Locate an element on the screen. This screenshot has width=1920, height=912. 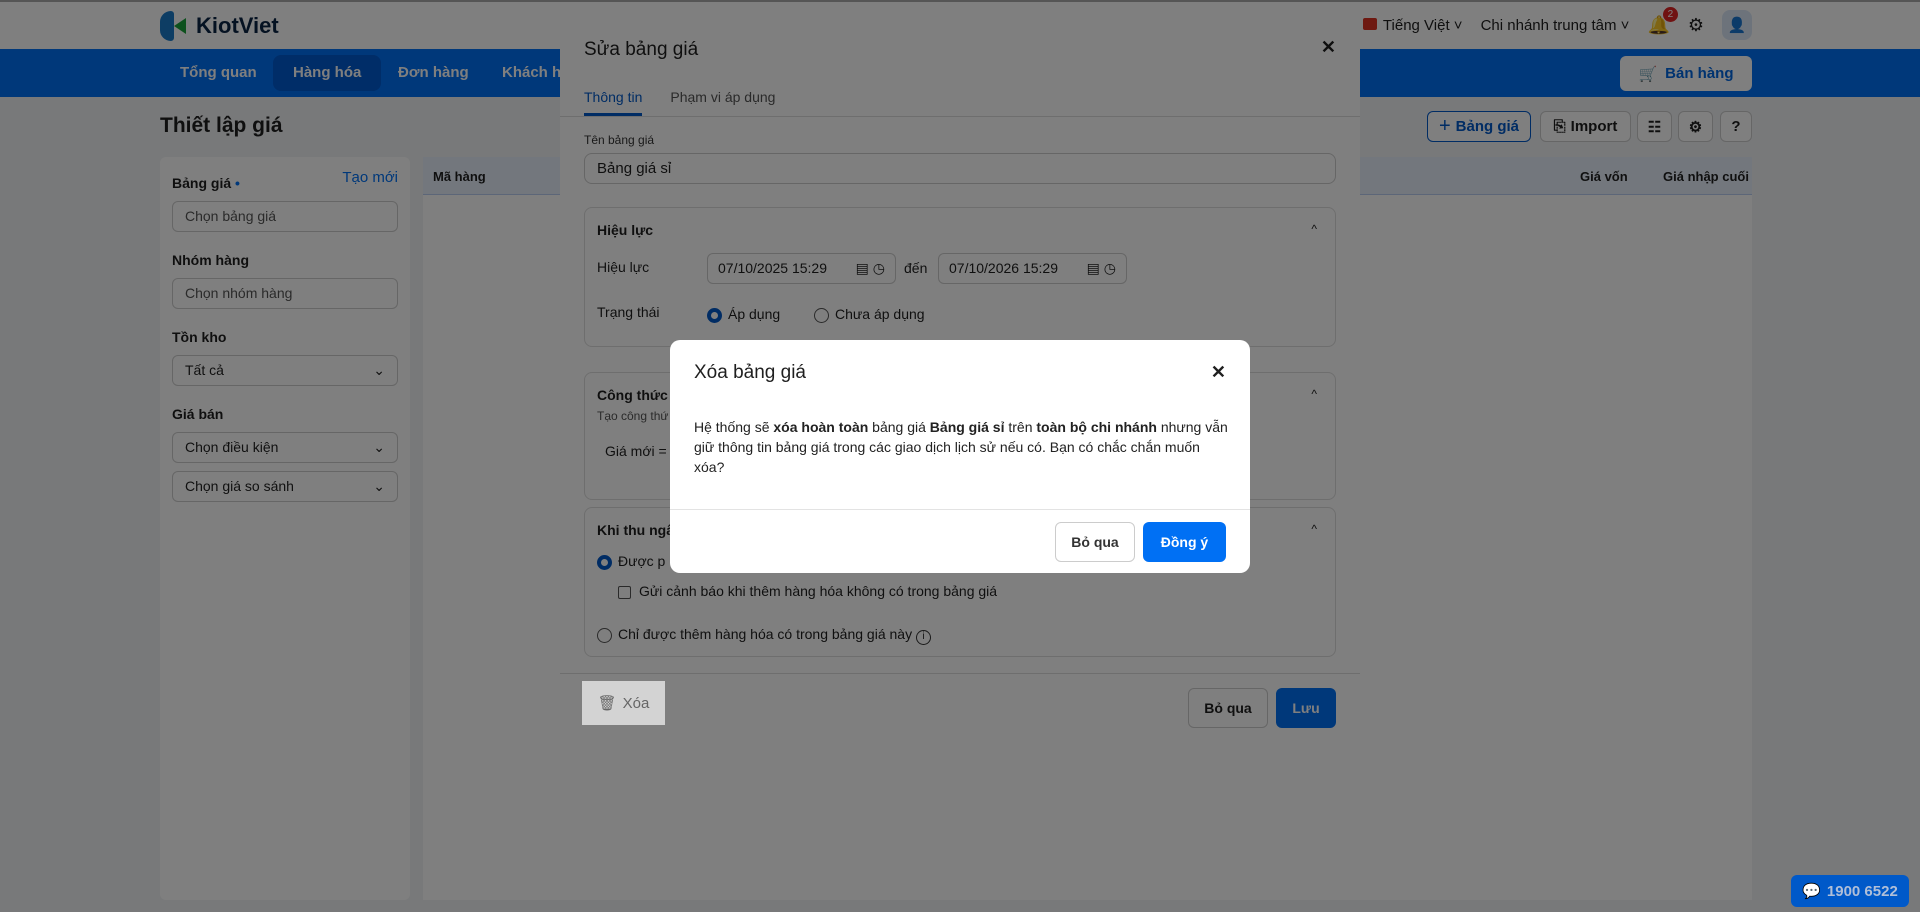
delete-button: 🗑 Xóa is located at coordinates (623, 703).